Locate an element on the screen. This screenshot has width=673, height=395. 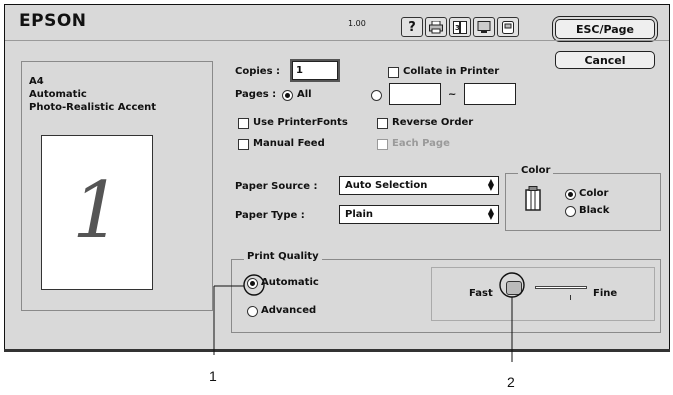
callout-number-1: 1 is located at coordinates (213, 376).